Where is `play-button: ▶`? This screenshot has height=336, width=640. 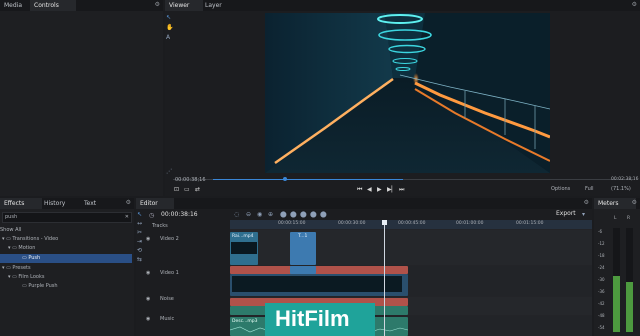
play-button: ▶ is located at coordinates (379, 190).